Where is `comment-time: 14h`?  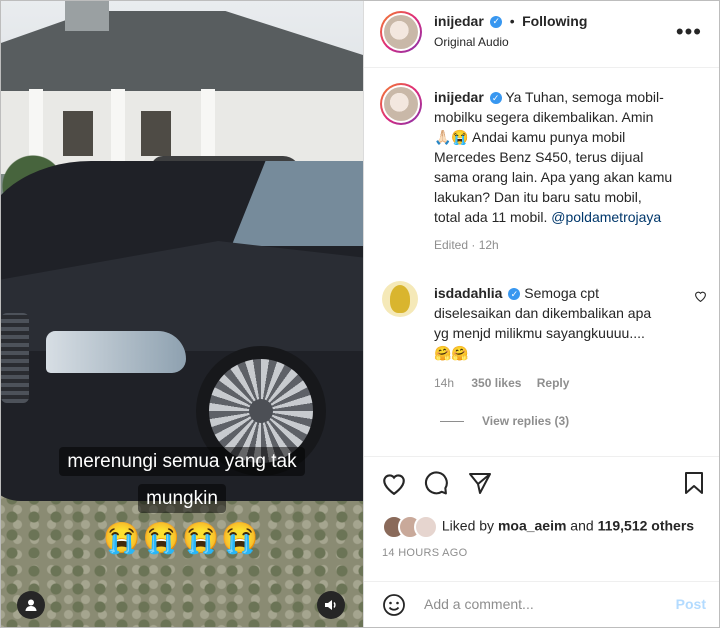
comment-time: 14h is located at coordinates (444, 383).